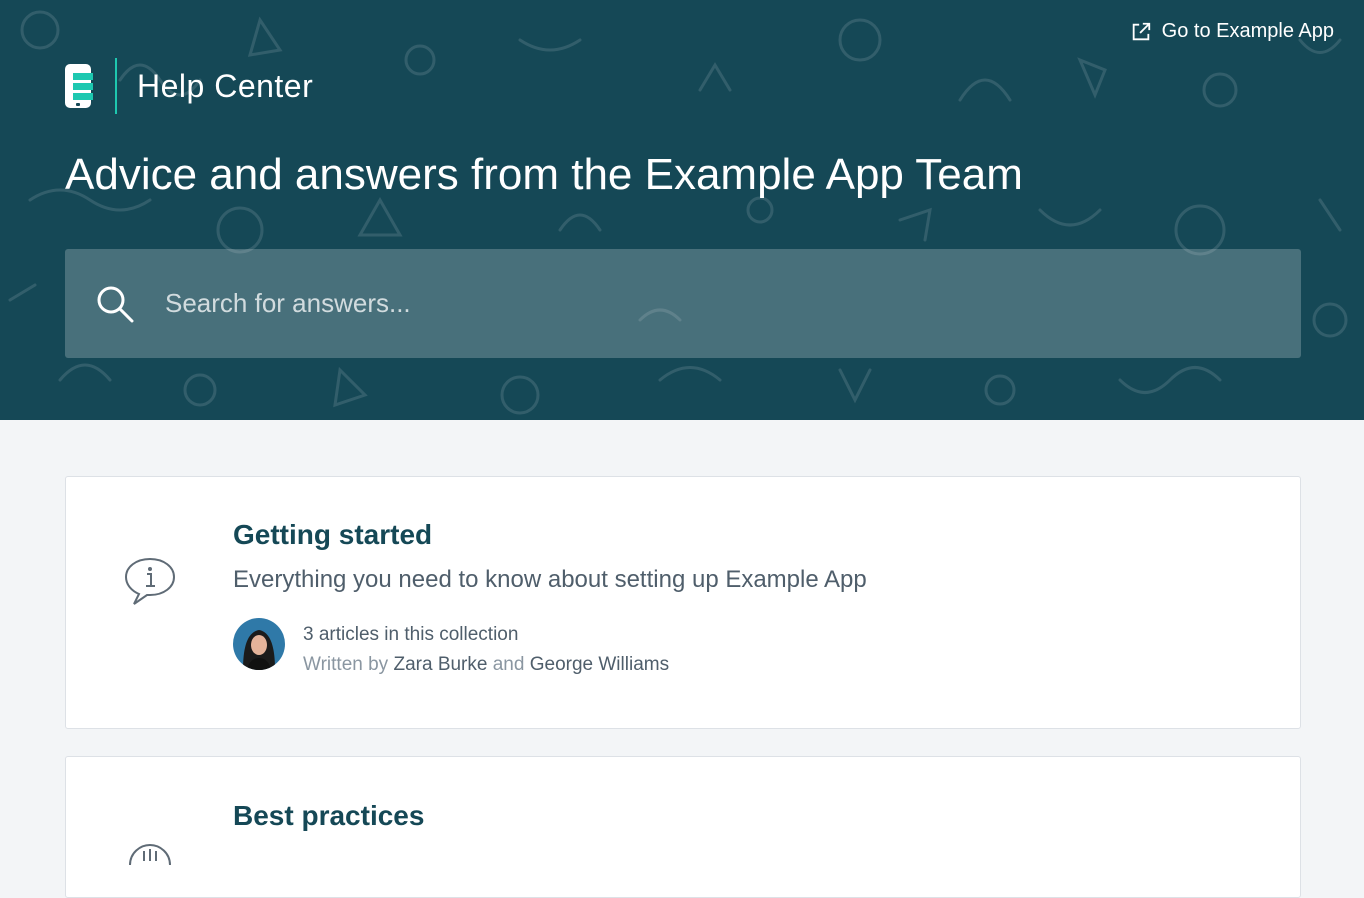 Image resolution: width=1364 pixels, height=898 pixels. Describe the element at coordinates (411, 634) in the screenshot. I see `article-count: 3 articles in this collection` at that location.